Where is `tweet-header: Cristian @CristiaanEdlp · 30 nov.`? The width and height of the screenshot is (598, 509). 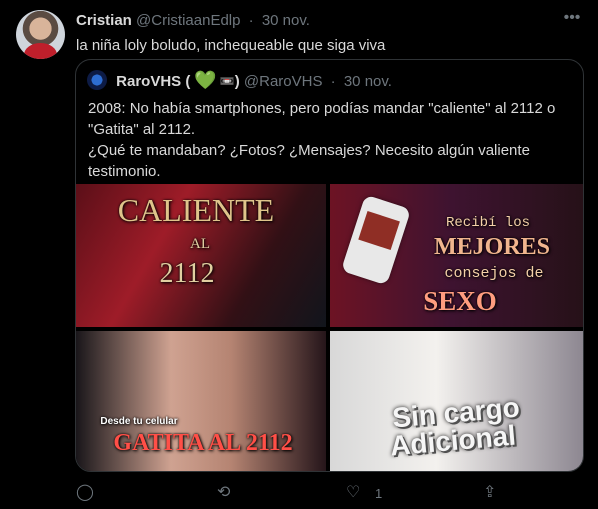
tweet-header: Cristian @CristiaanEdlp · 30 nov. is located at coordinates (193, 21).